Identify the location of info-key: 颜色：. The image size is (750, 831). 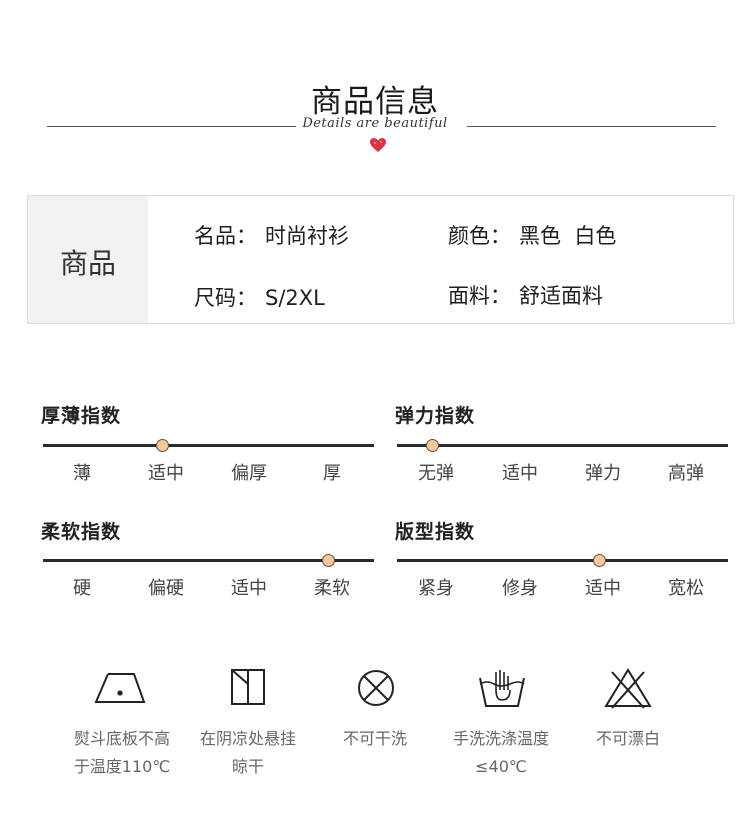
(479, 236).